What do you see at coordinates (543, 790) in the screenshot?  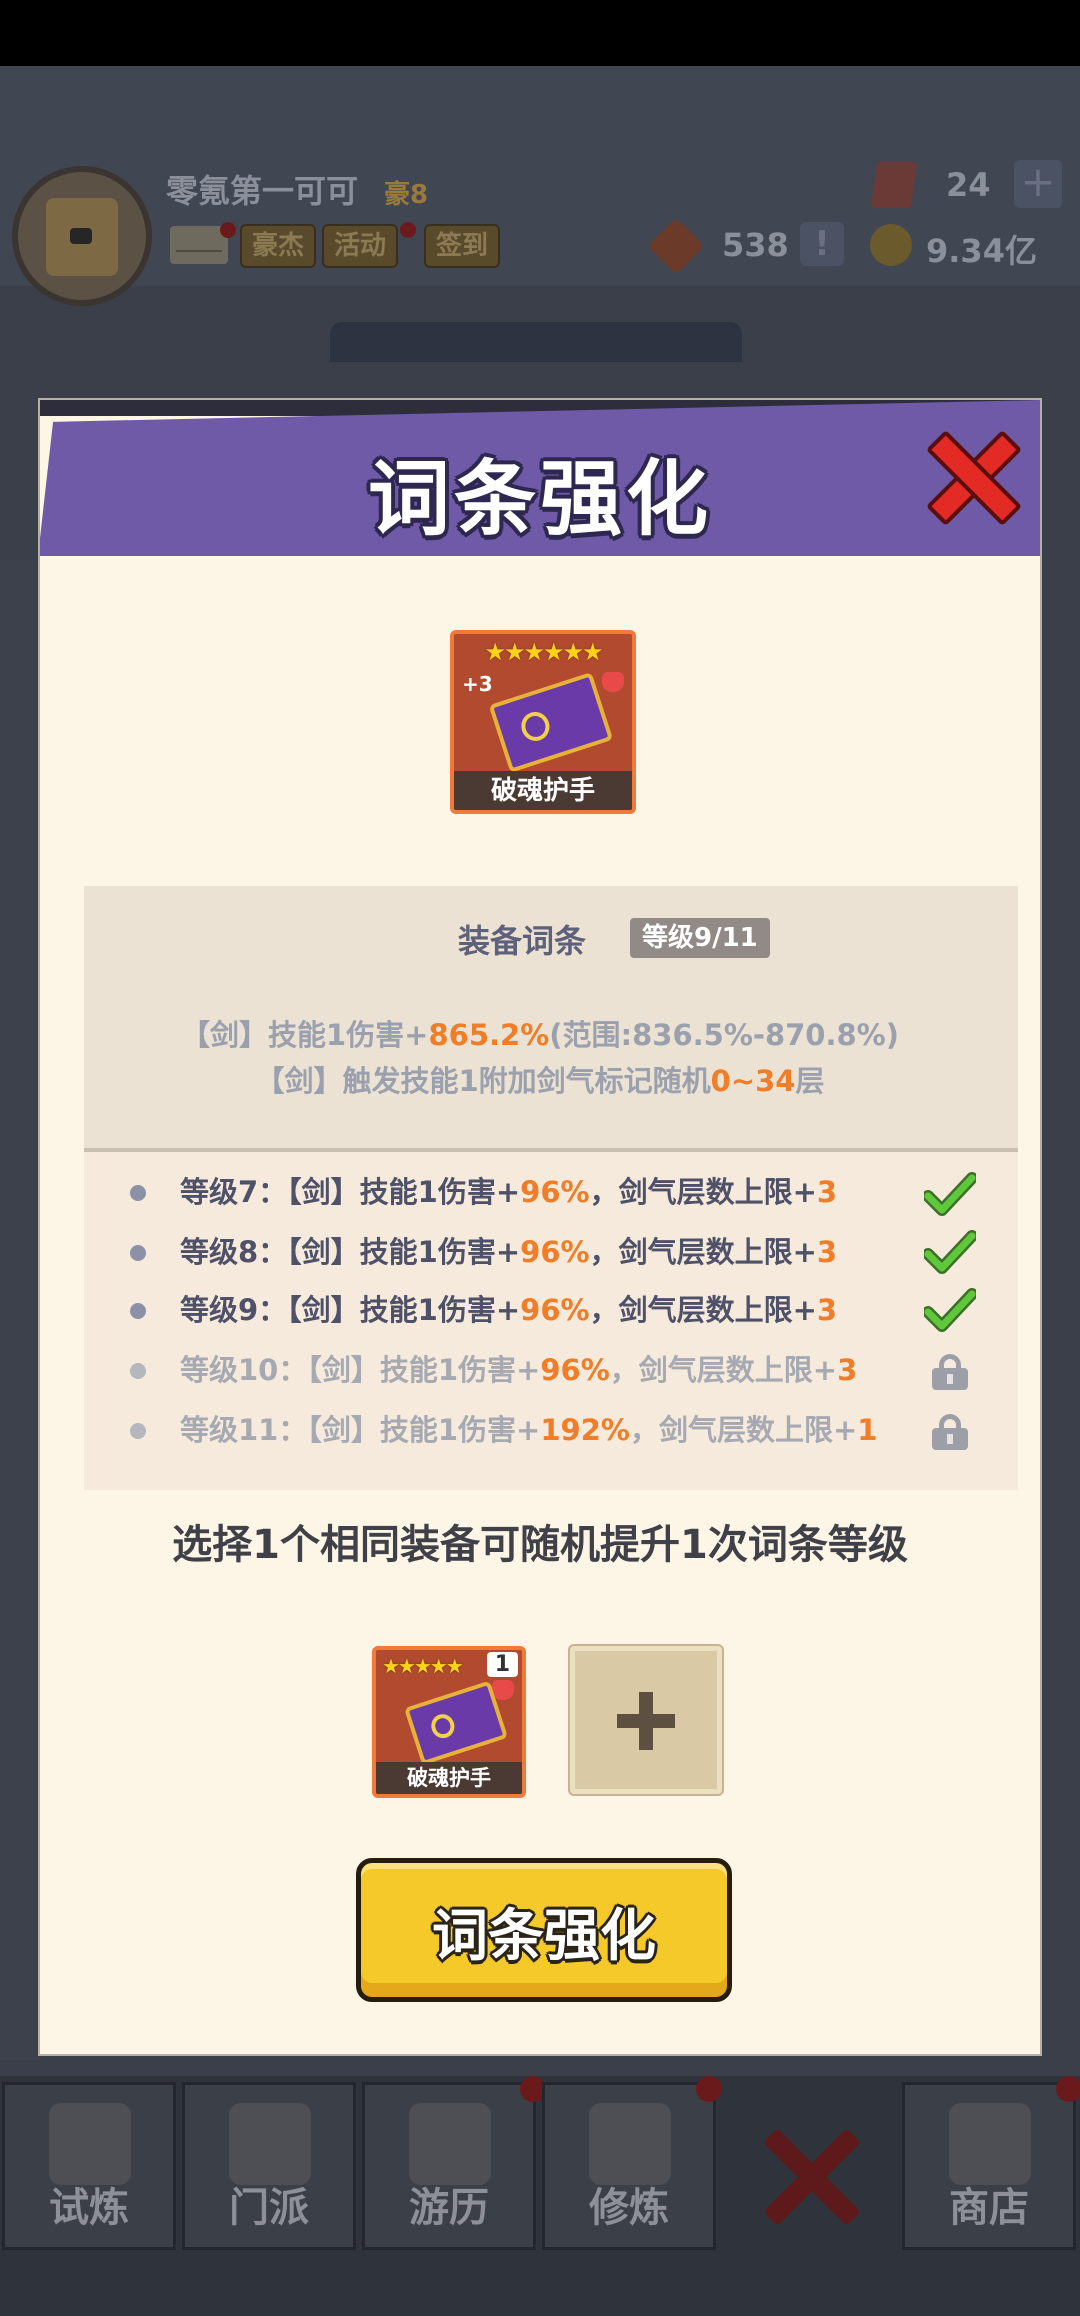 I see `equipment-name: 破魂护手` at bounding box center [543, 790].